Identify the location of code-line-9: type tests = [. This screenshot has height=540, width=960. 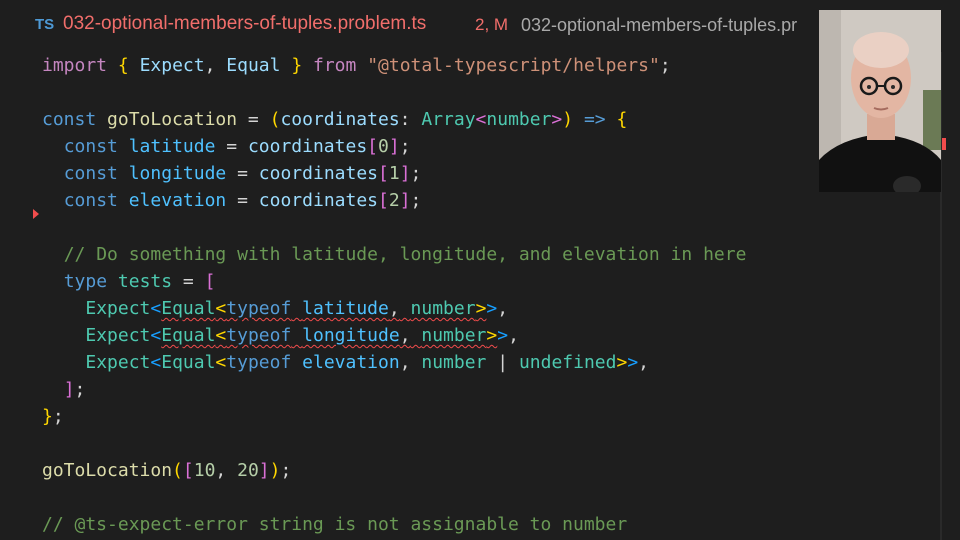
(139, 281).